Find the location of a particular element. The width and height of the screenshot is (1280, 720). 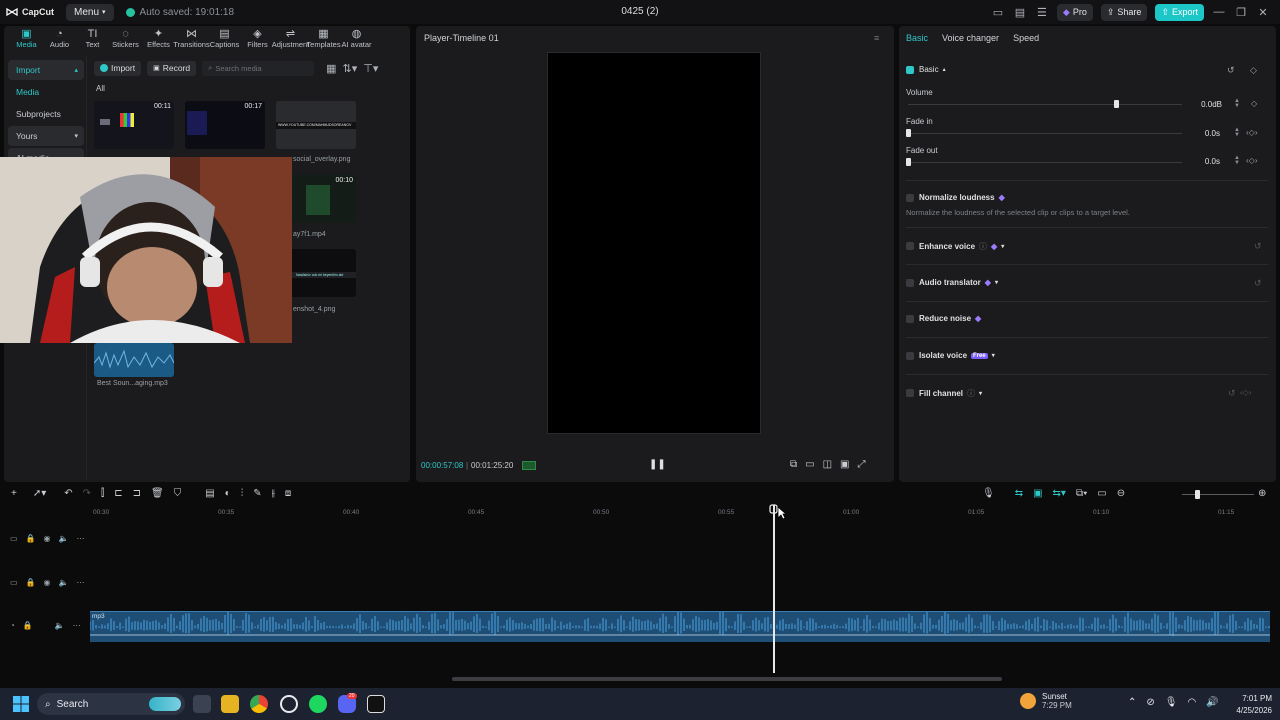

windows-start-icon is located at coordinates (21, 704).